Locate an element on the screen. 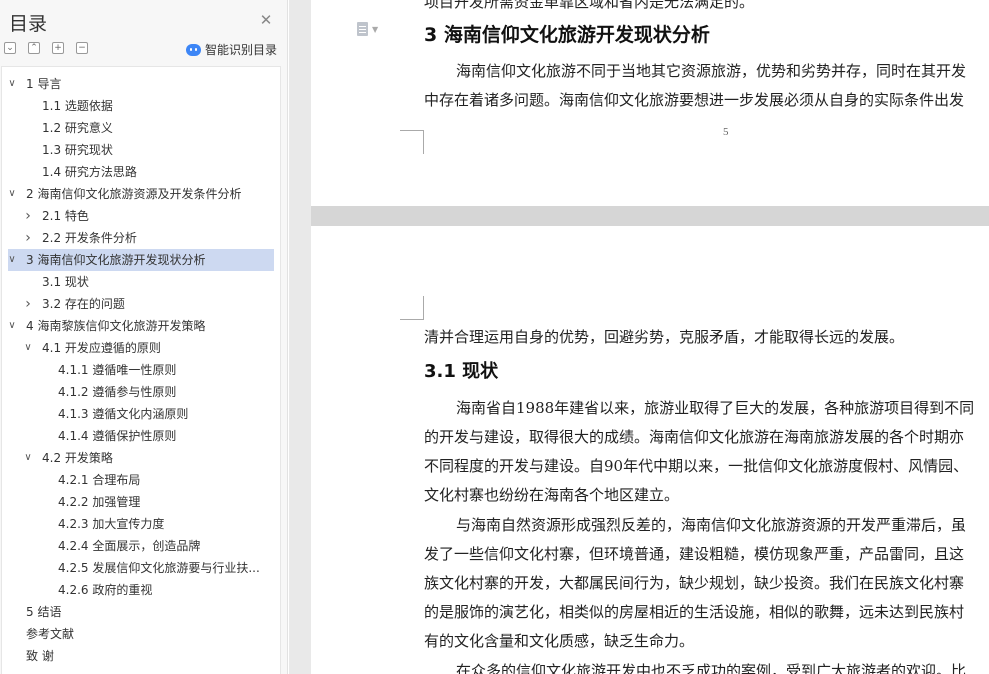 The image size is (989, 674). text-line: 文化村寨也纷纷在海南各个地区建立。 is located at coordinates (552, 495).